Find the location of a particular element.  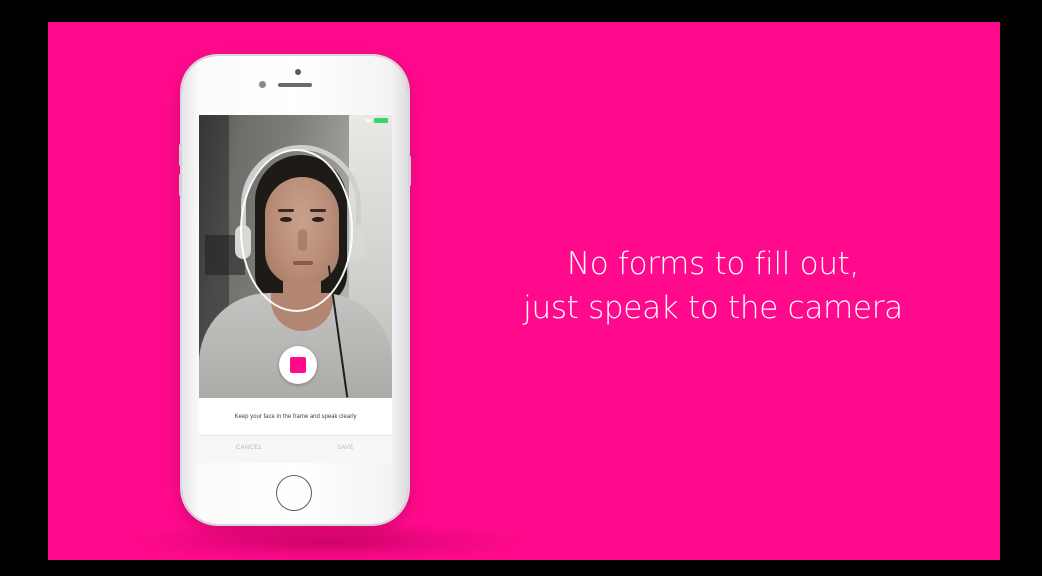

headline-line-1: No forms to fill out, is located at coordinates (713, 264).